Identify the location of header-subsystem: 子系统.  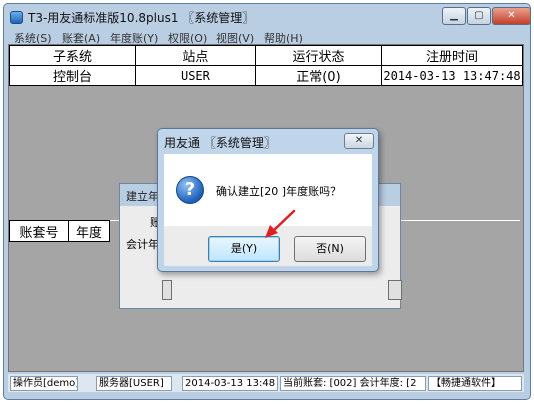
(72, 55).